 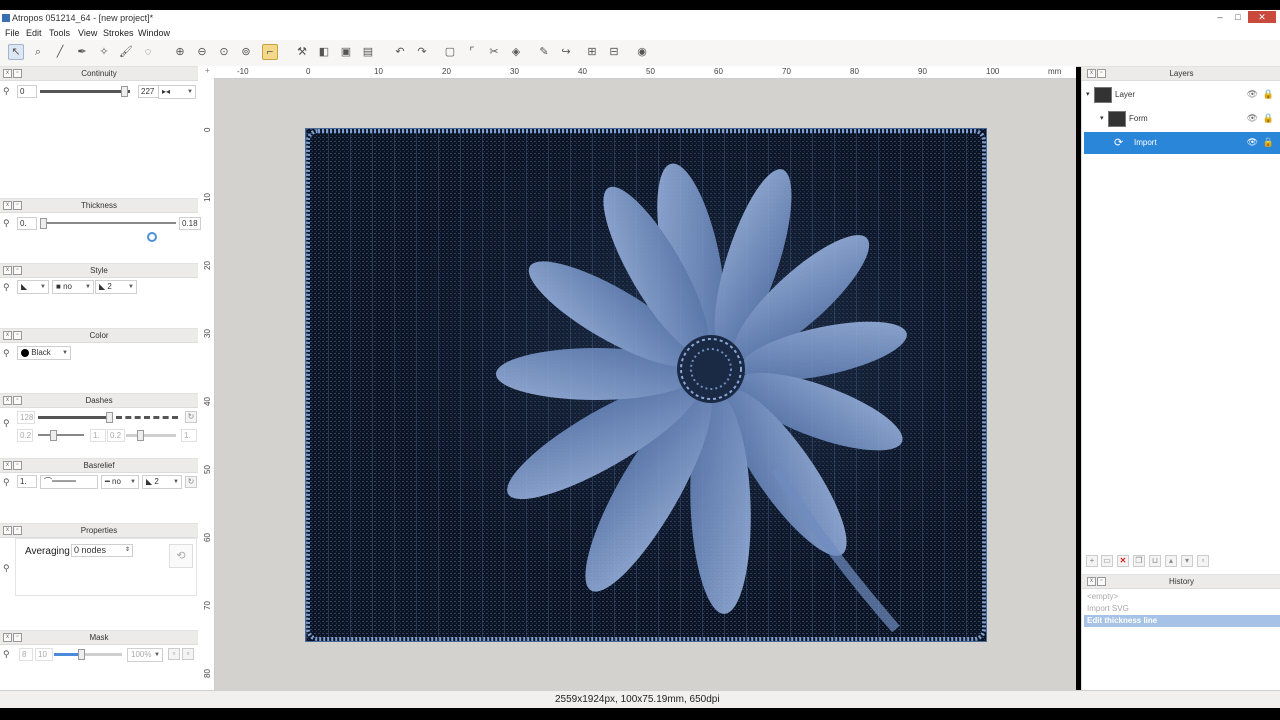 What do you see at coordinates (368, 52) in the screenshot?
I see `save-as-icon: ▤` at bounding box center [368, 52].